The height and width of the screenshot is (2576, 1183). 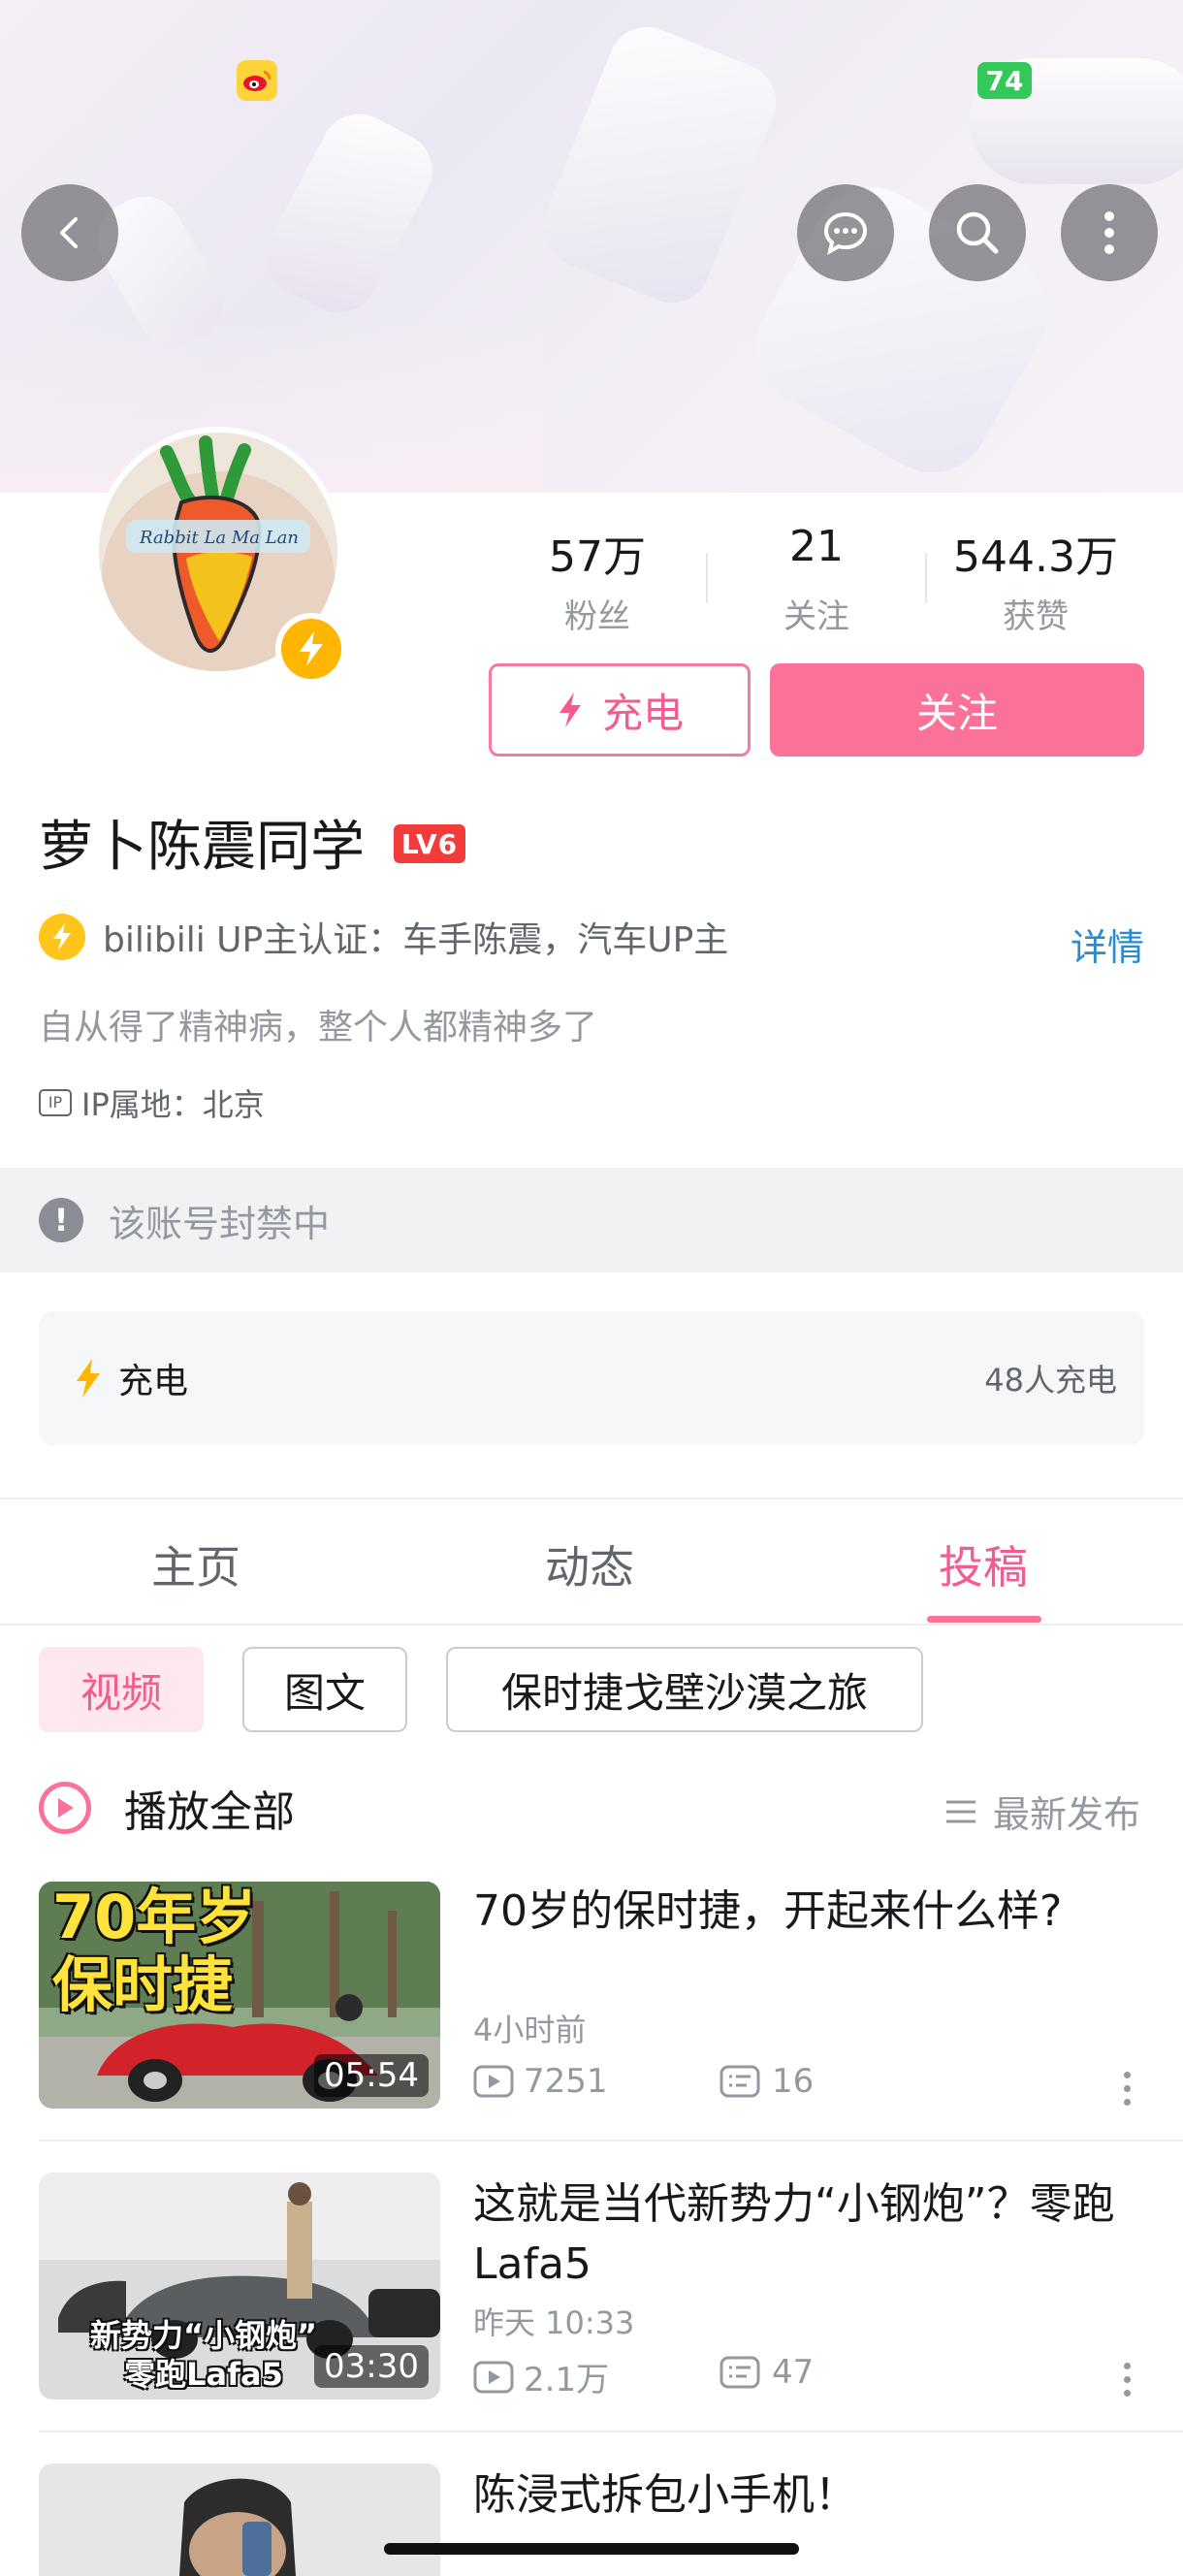 I want to click on thumbnail-text: 70年岁 保时捷, so click(x=154, y=1951).